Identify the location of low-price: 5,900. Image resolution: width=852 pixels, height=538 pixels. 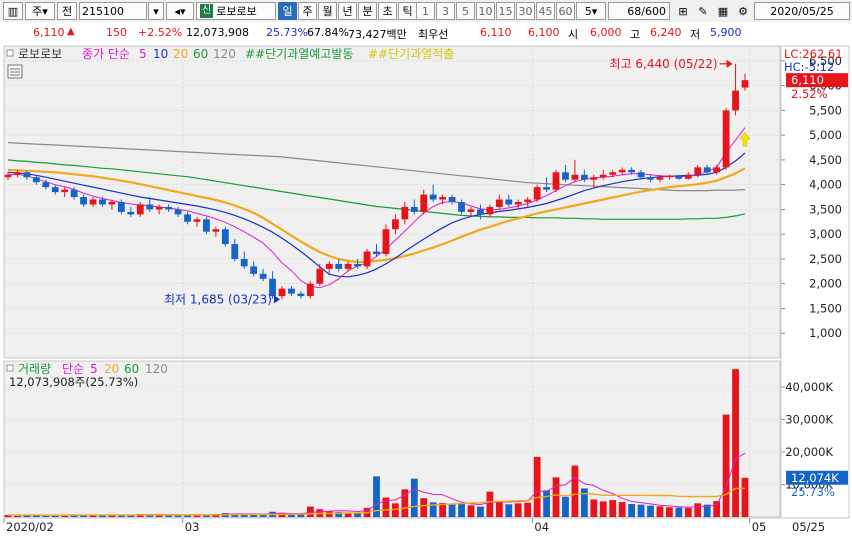
(726, 32).